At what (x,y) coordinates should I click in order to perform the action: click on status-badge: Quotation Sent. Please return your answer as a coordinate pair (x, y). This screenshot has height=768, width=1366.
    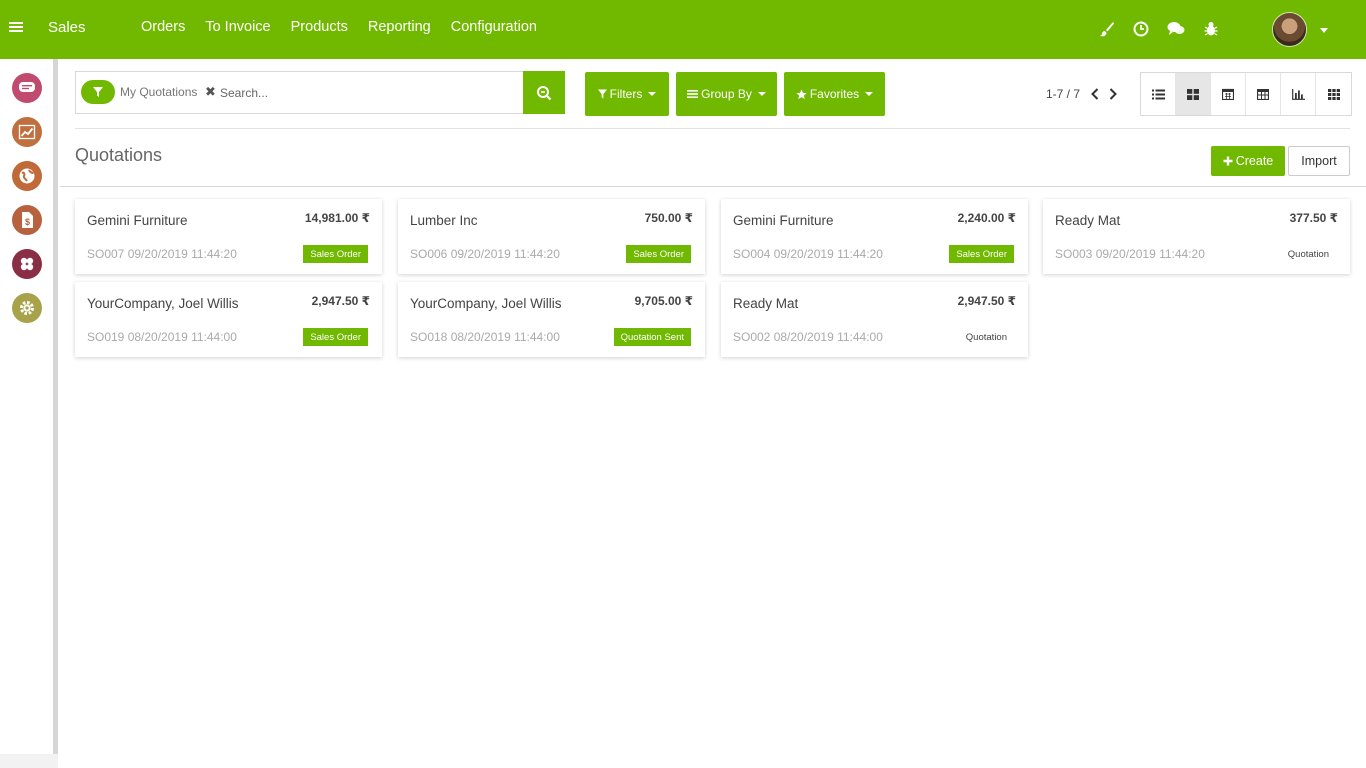
    Looking at the image, I should click on (652, 337).